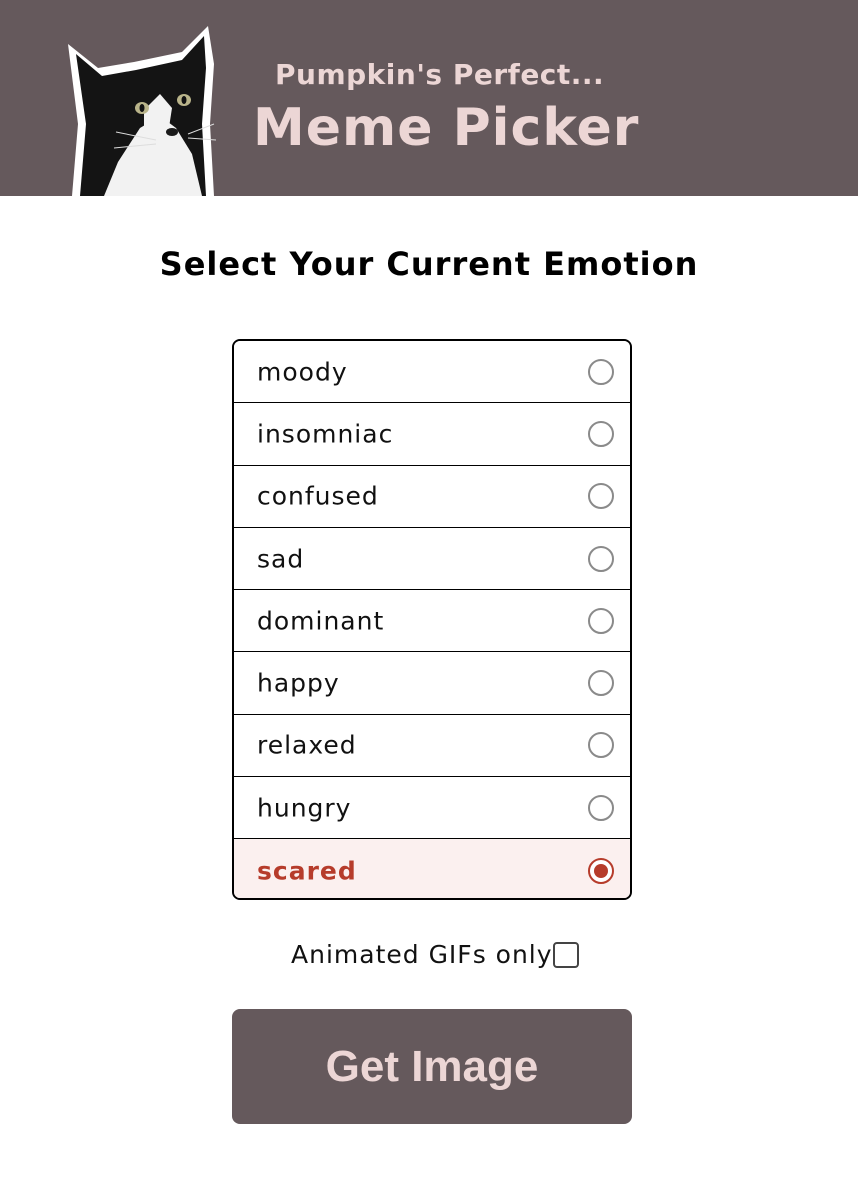  I want to click on emotion-option-label: insomniac, so click(325, 434).